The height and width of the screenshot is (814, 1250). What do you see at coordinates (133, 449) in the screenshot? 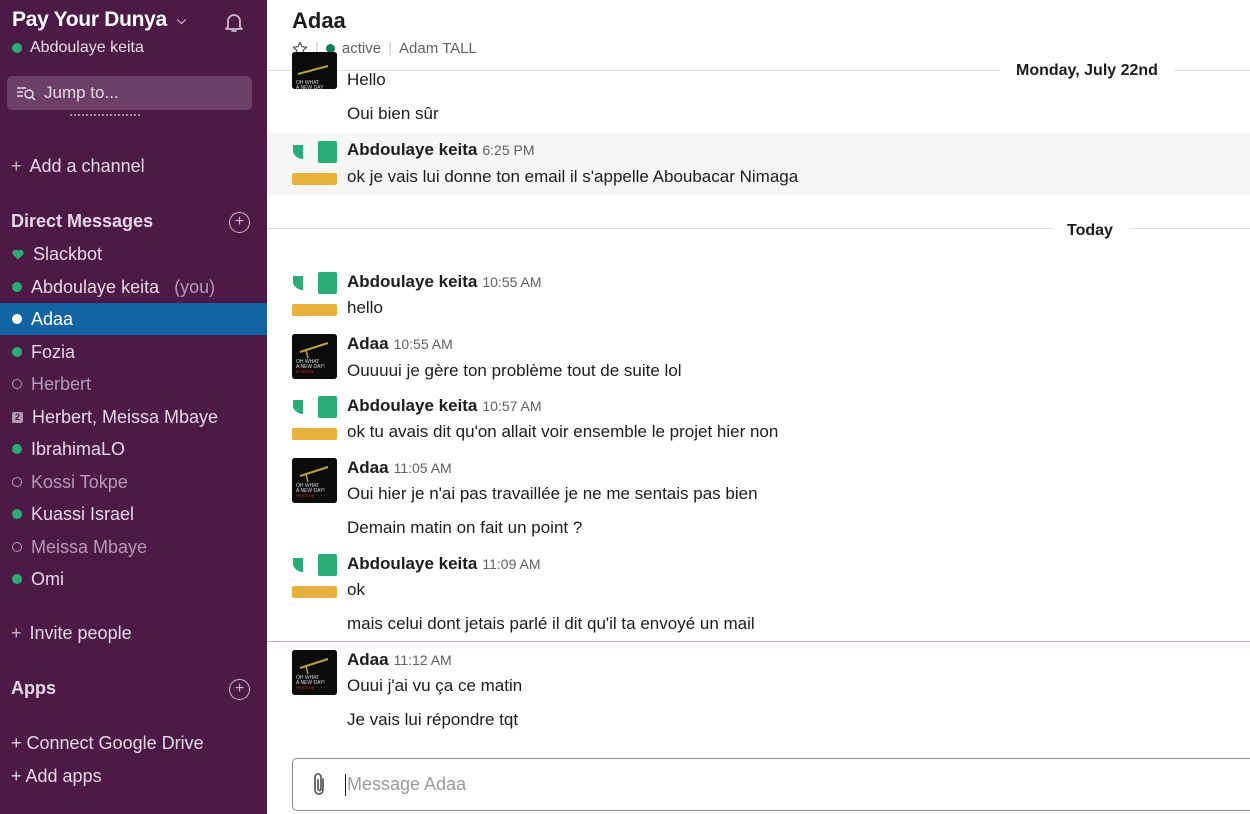
I see `dm-item-ibrahimalo: IbrahimaLO` at bounding box center [133, 449].